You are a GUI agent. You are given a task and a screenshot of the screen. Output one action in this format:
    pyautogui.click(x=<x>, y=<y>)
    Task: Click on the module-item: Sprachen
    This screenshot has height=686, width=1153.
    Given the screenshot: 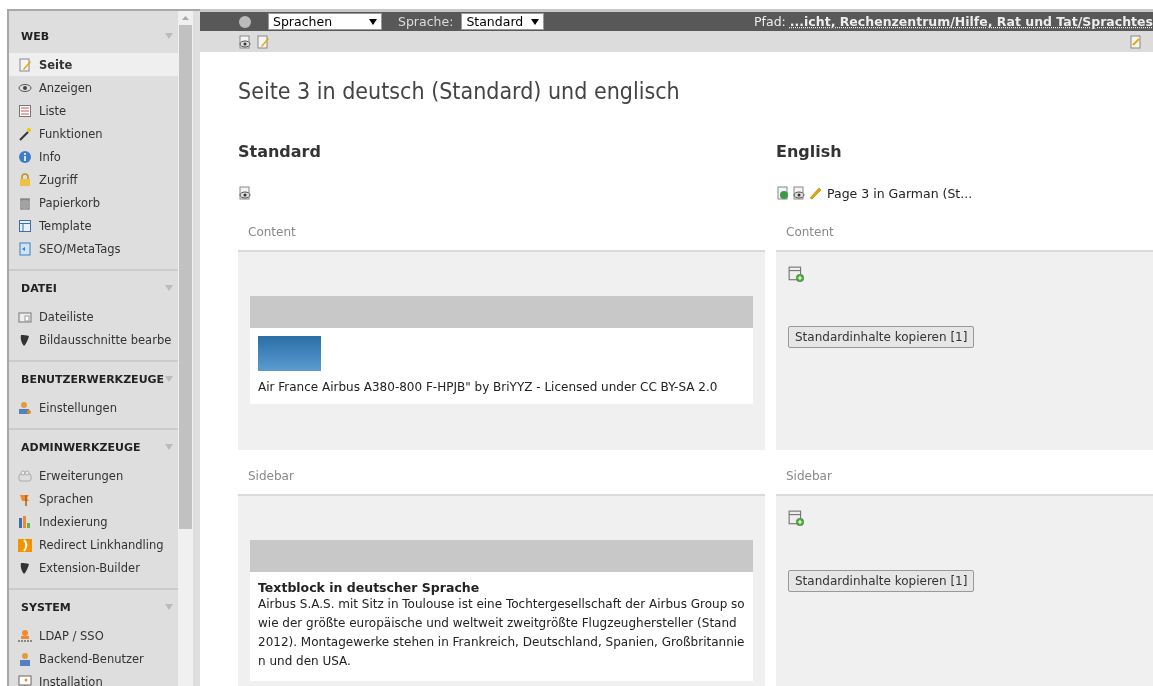 What is the action you would take?
    pyautogui.click(x=93, y=498)
    